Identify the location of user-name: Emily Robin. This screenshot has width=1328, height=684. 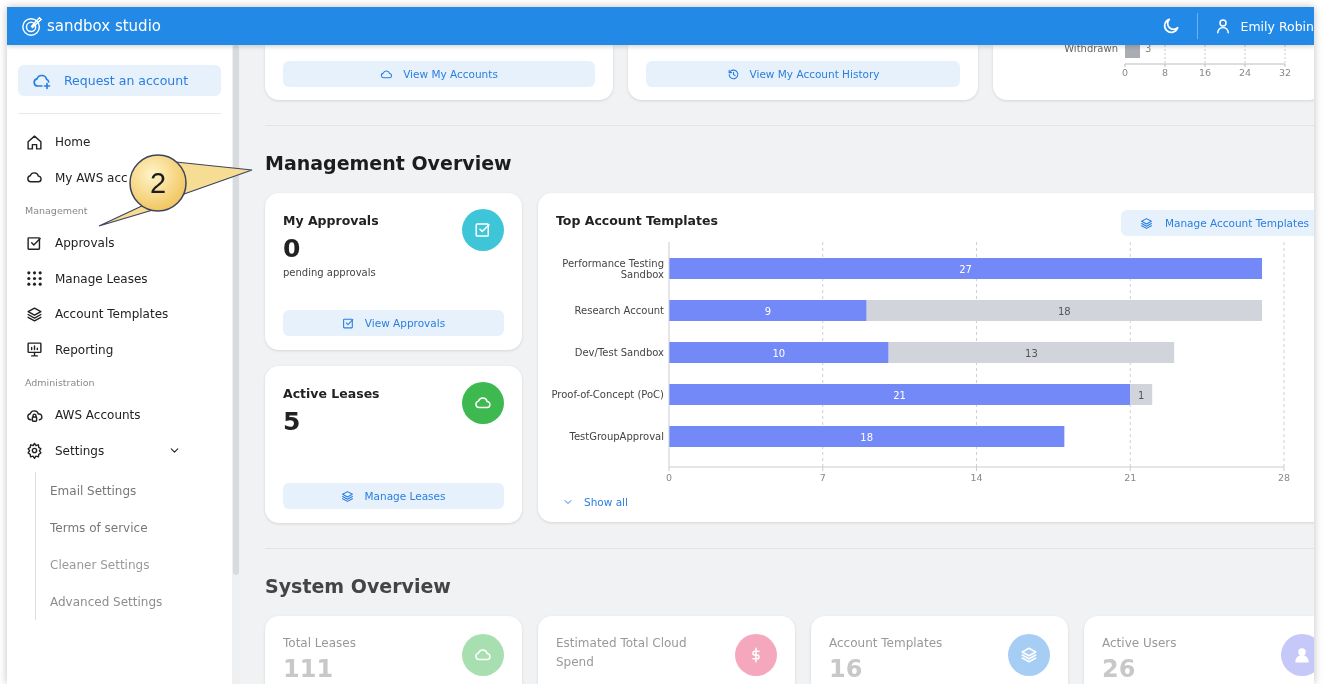
(1277, 26).